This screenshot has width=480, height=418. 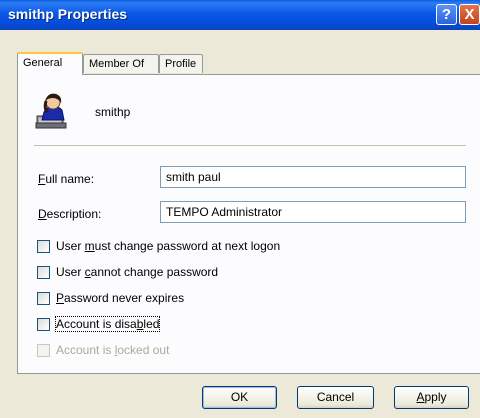 I want to click on tab-general: General, so click(x=50, y=63).